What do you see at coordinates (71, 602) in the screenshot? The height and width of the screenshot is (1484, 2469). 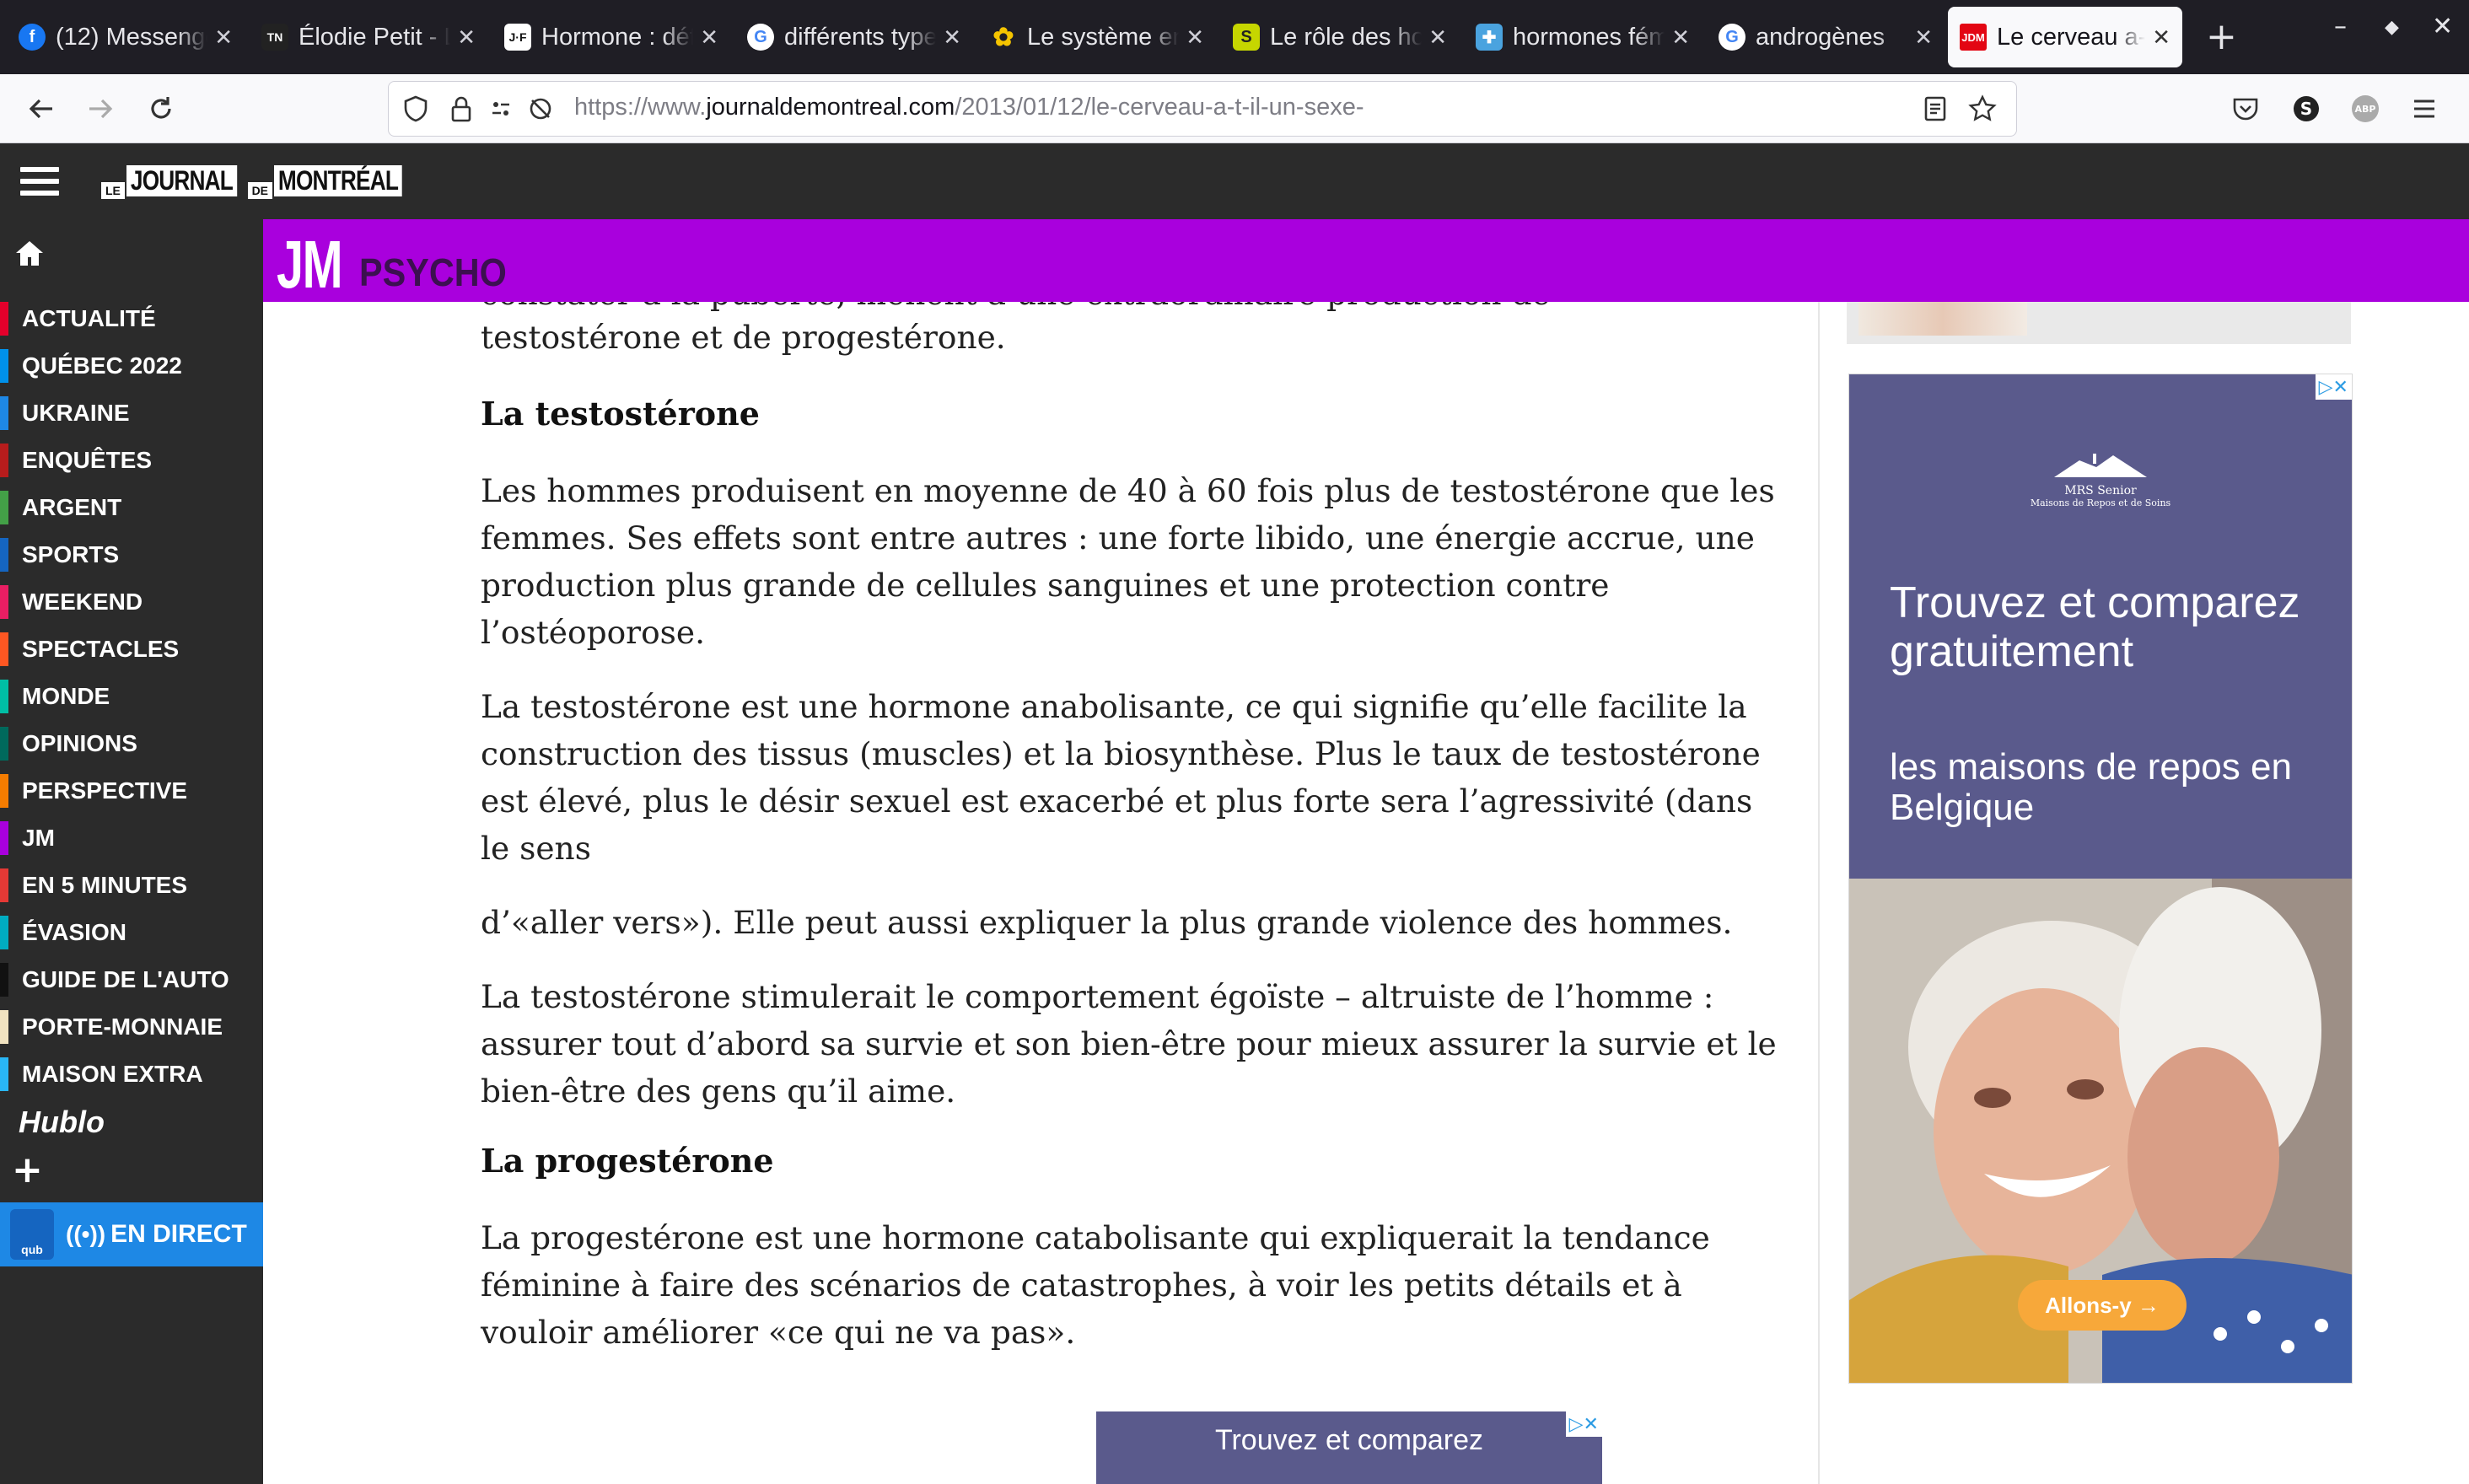 I see `section-nav-item: WEEKEND` at bounding box center [71, 602].